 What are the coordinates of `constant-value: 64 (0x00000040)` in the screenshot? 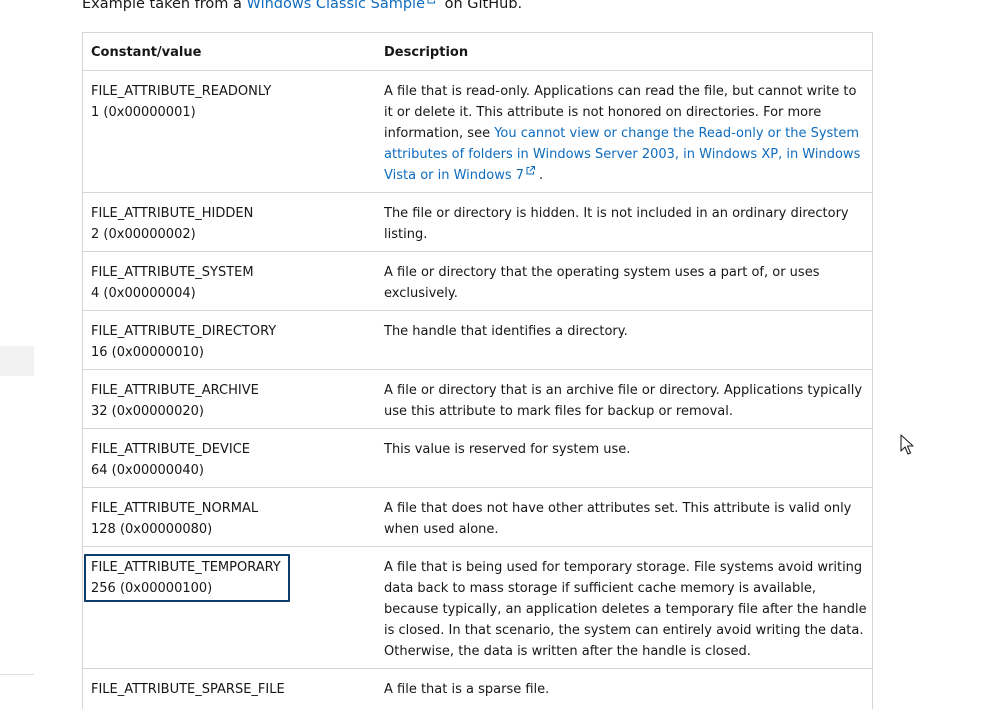 It's located at (147, 470).